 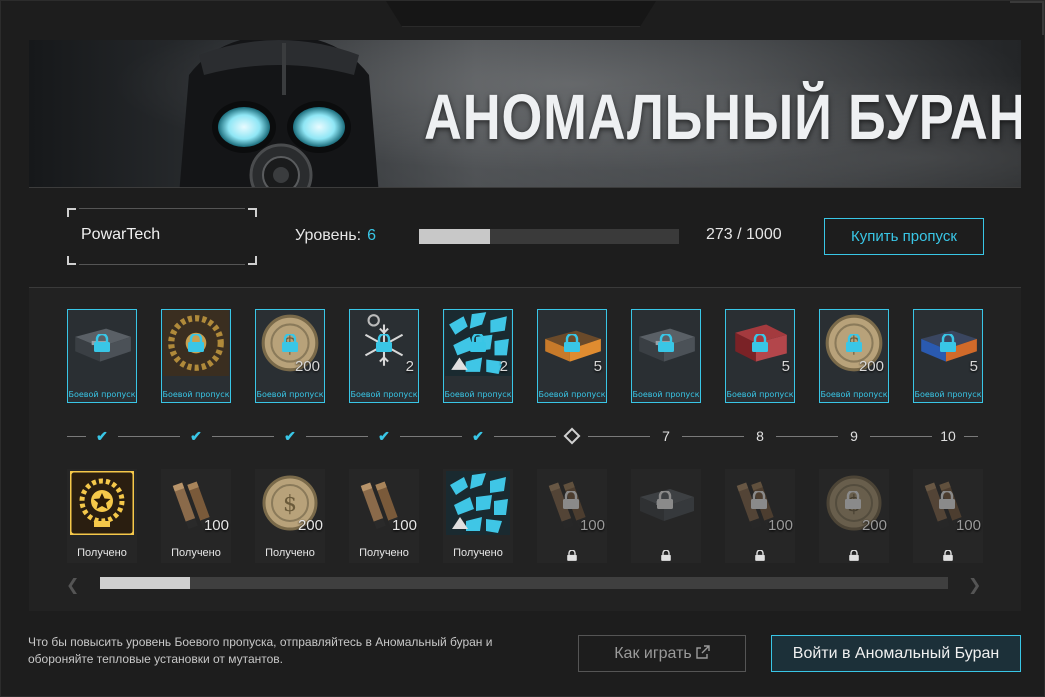 What do you see at coordinates (703, 651) in the screenshot?
I see `external-link-icon` at bounding box center [703, 651].